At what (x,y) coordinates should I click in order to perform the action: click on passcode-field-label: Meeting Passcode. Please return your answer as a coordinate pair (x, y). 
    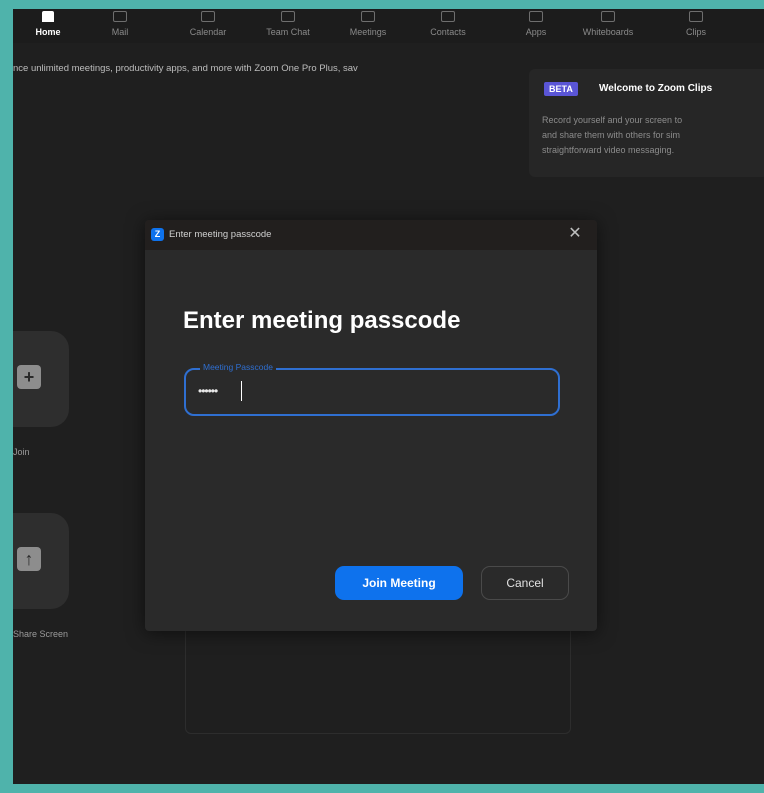
    Looking at the image, I should click on (238, 367).